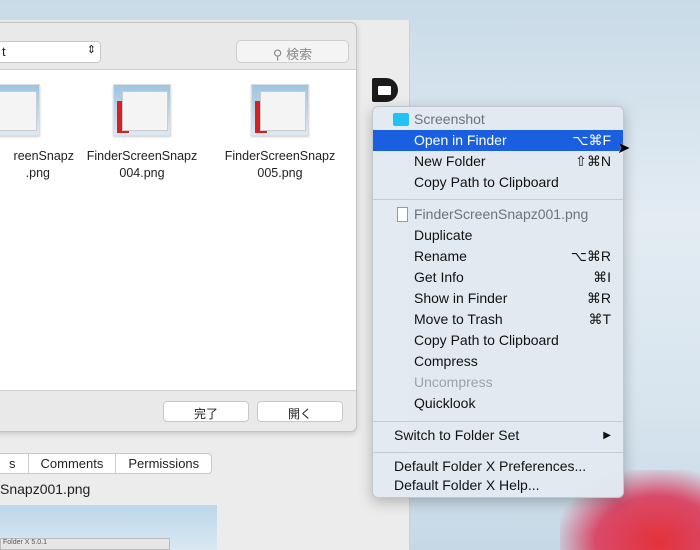 The height and width of the screenshot is (550, 700). I want to click on preview-image: Folder X 5.0.1, so click(108, 527).